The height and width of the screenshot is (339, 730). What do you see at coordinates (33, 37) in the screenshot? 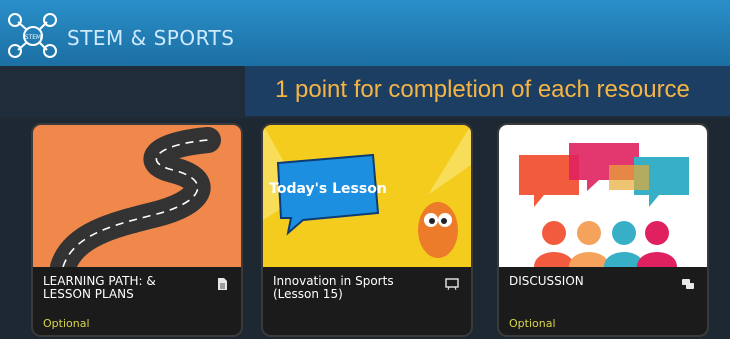
I see `logo-text: STEM` at bounding box center [33, 37].